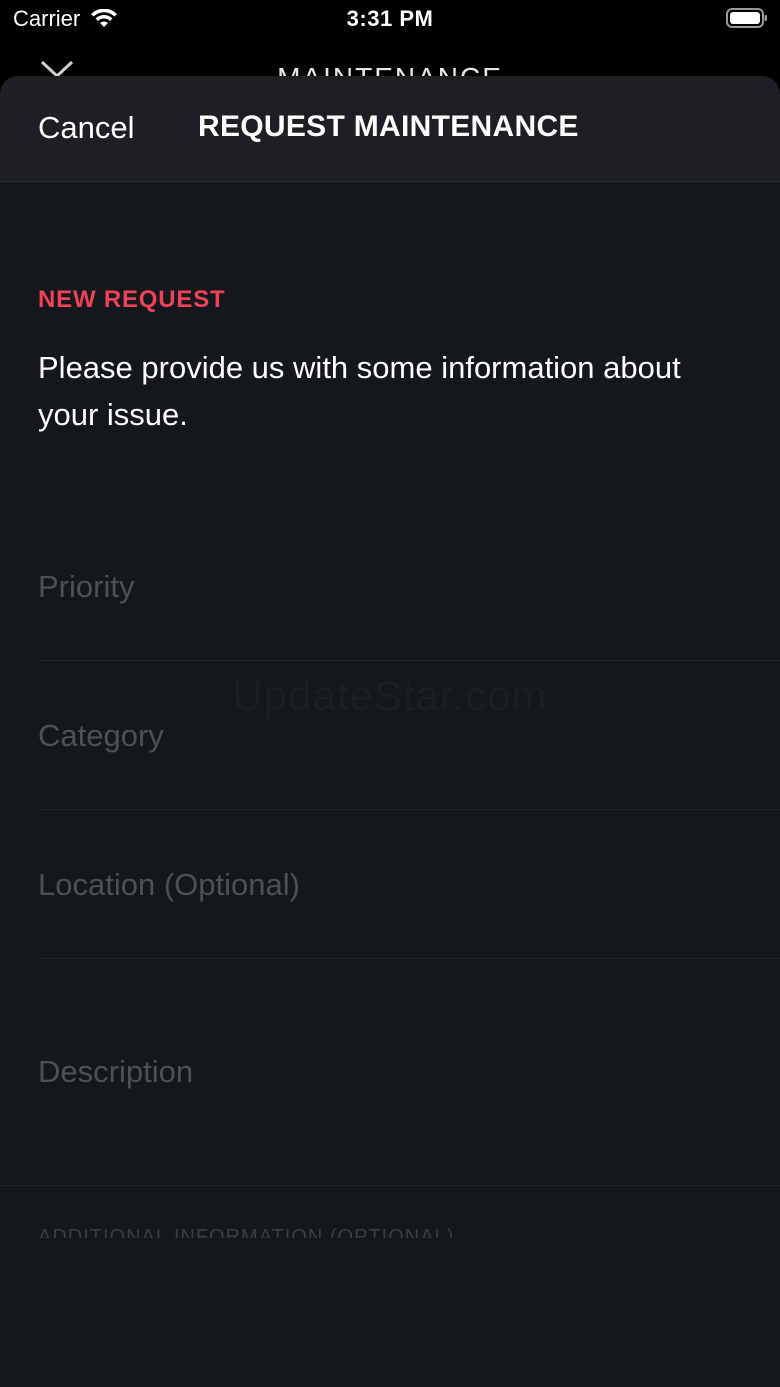  Describe the element at coordinates (409, 1072) in the screenshot. I see `description-field: Description` at that location.